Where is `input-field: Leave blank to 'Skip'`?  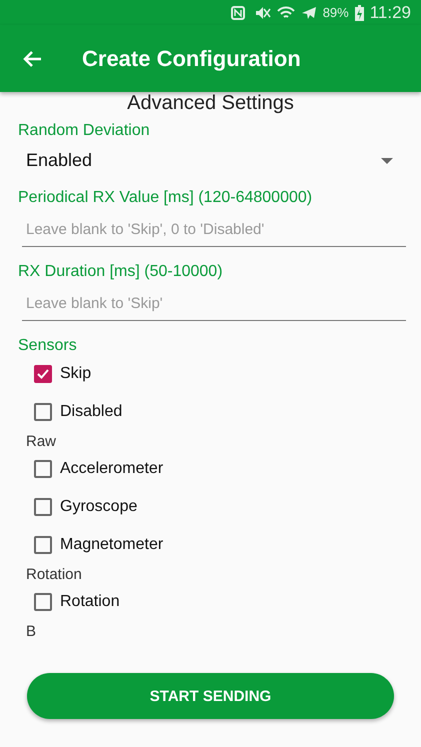
input-field: Leave blank to 'Skip' is located at coordinates (214, 304).